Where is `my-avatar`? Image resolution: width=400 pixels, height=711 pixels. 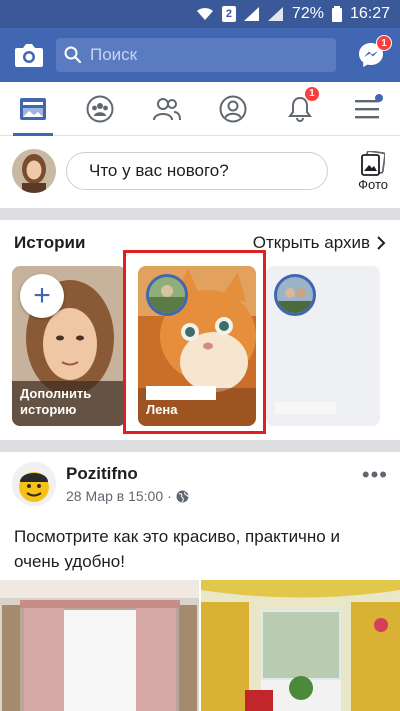 my-avatar is located at coordinates (34, 171).